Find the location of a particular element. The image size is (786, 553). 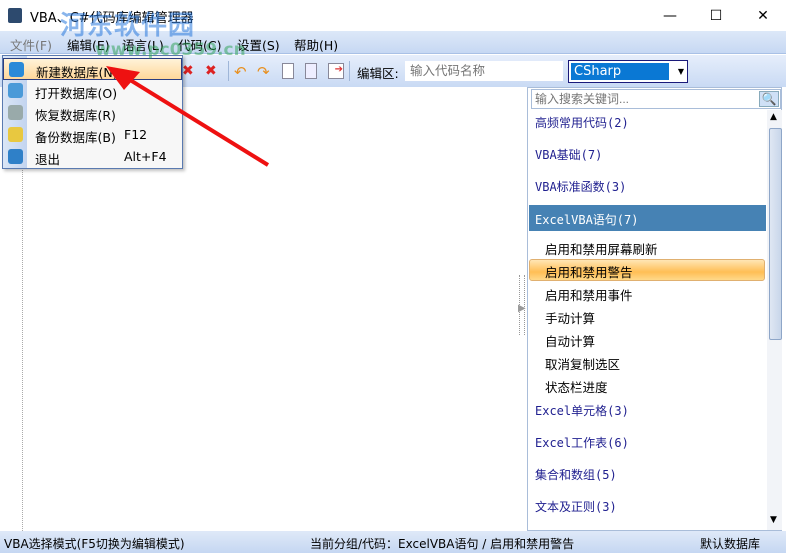

annotation-arrow is located at coordinates (188, 116).